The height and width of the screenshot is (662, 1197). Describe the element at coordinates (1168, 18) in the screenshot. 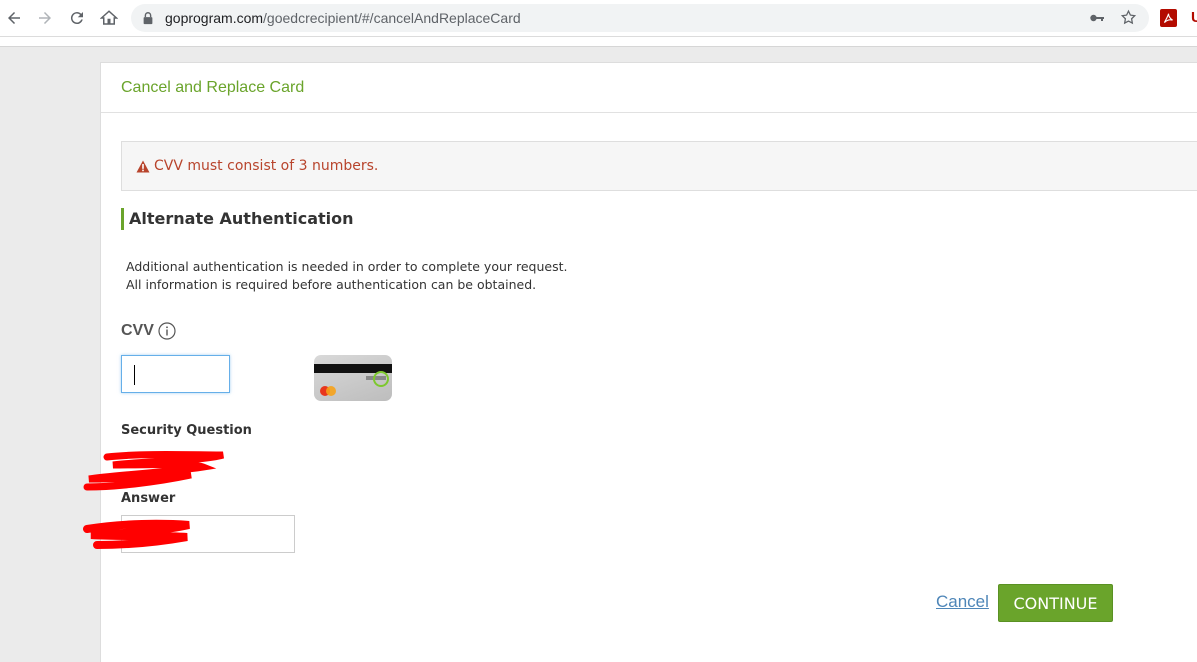

I see `pdf-extension-icon` at that location.